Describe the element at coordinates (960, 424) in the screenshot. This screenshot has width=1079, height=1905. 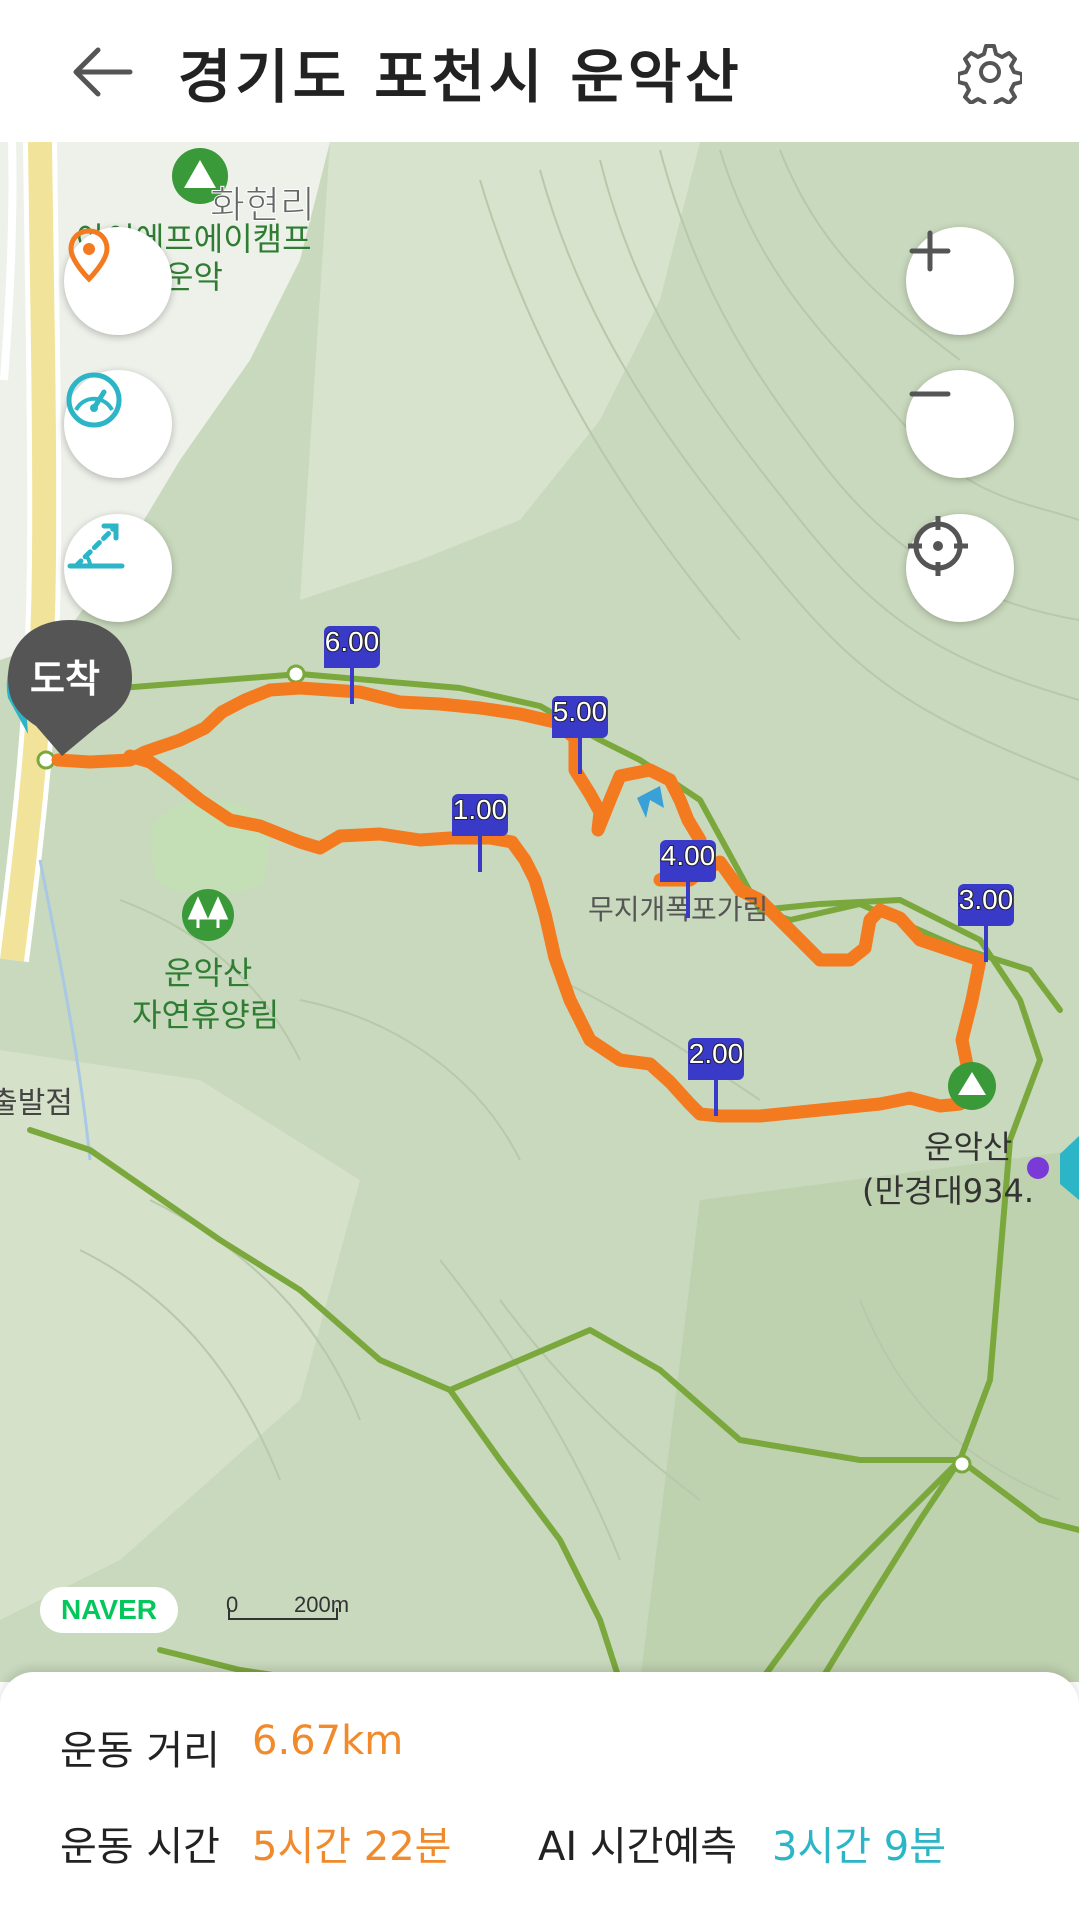
I see `zoom-out-button` at that location.